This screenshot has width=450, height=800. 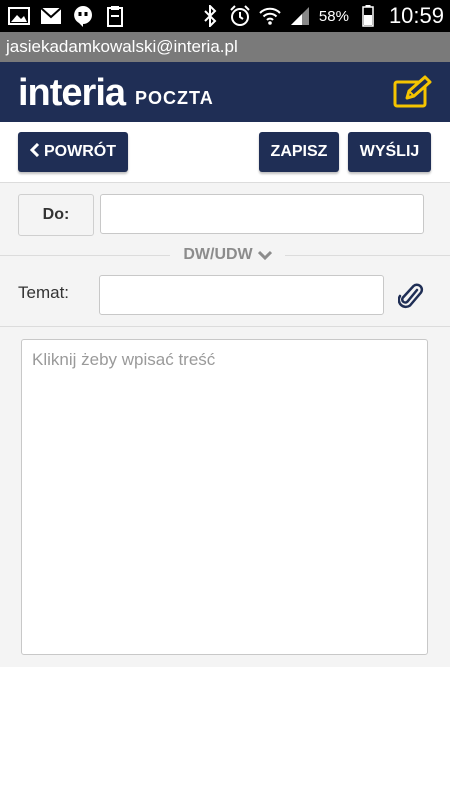 I want to click on back-button-label: POWRÓT, so click(x=80, y=151).